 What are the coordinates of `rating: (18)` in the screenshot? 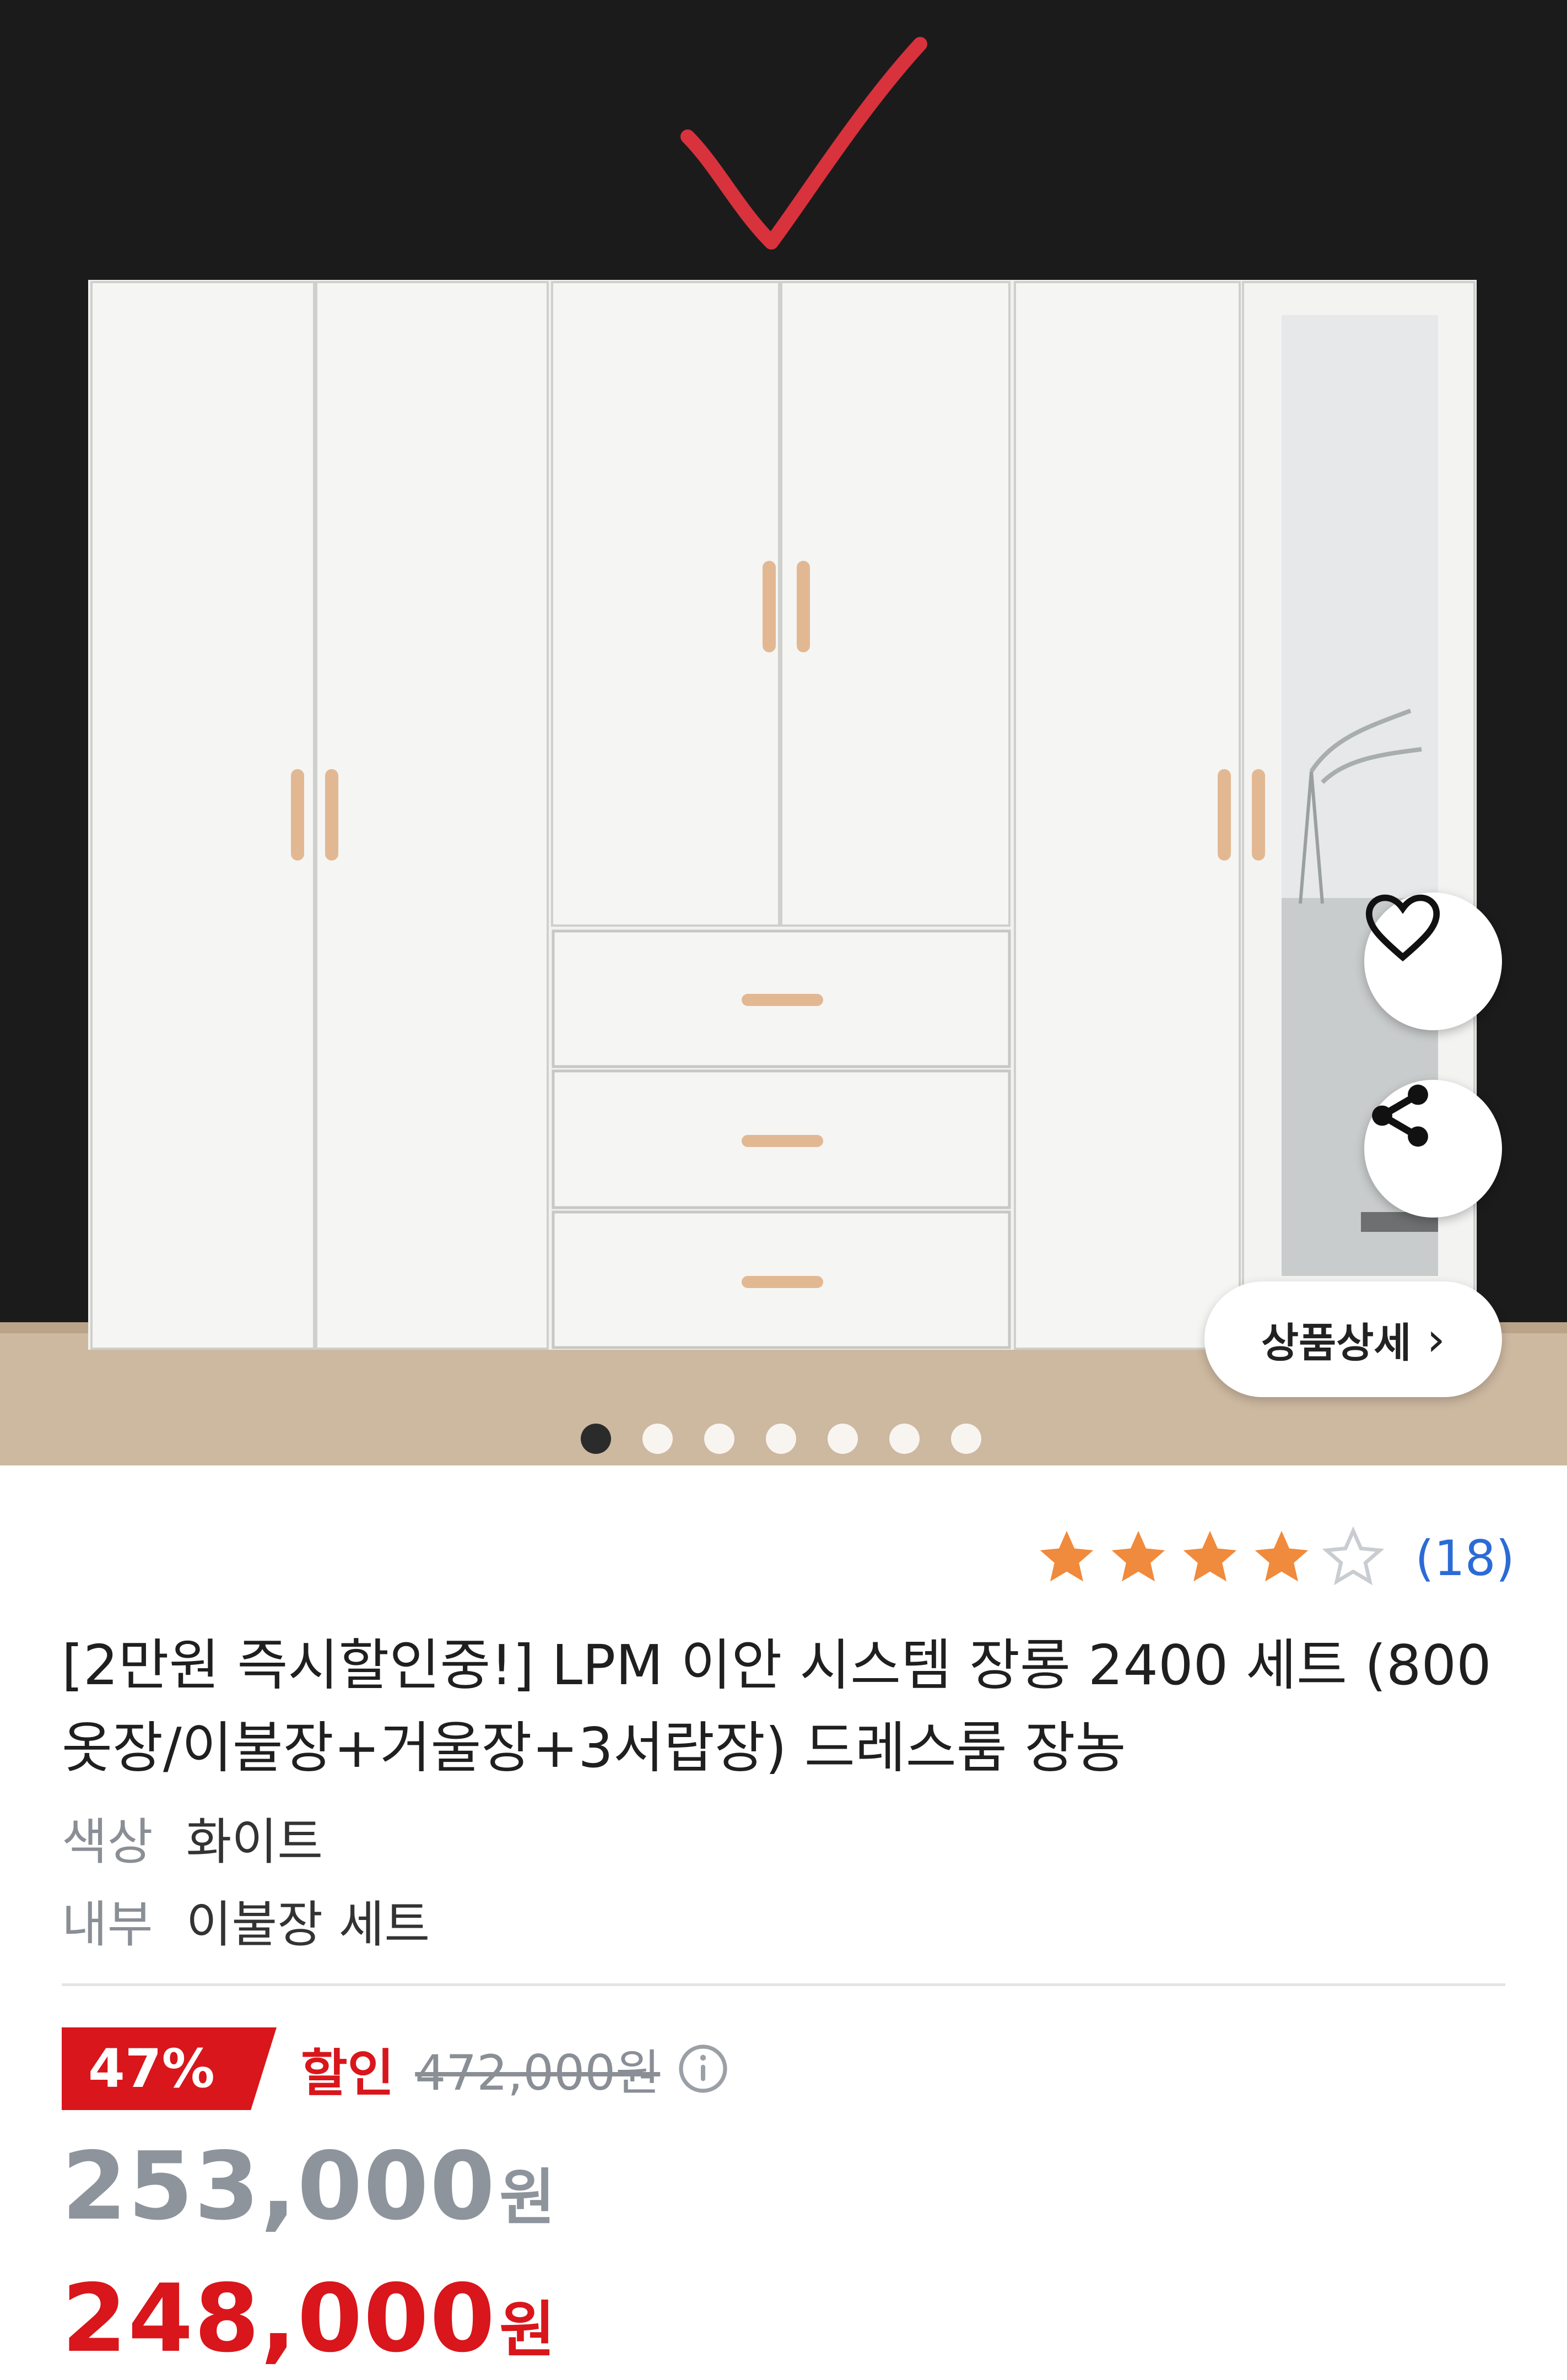 It's located at (1275, 1558).